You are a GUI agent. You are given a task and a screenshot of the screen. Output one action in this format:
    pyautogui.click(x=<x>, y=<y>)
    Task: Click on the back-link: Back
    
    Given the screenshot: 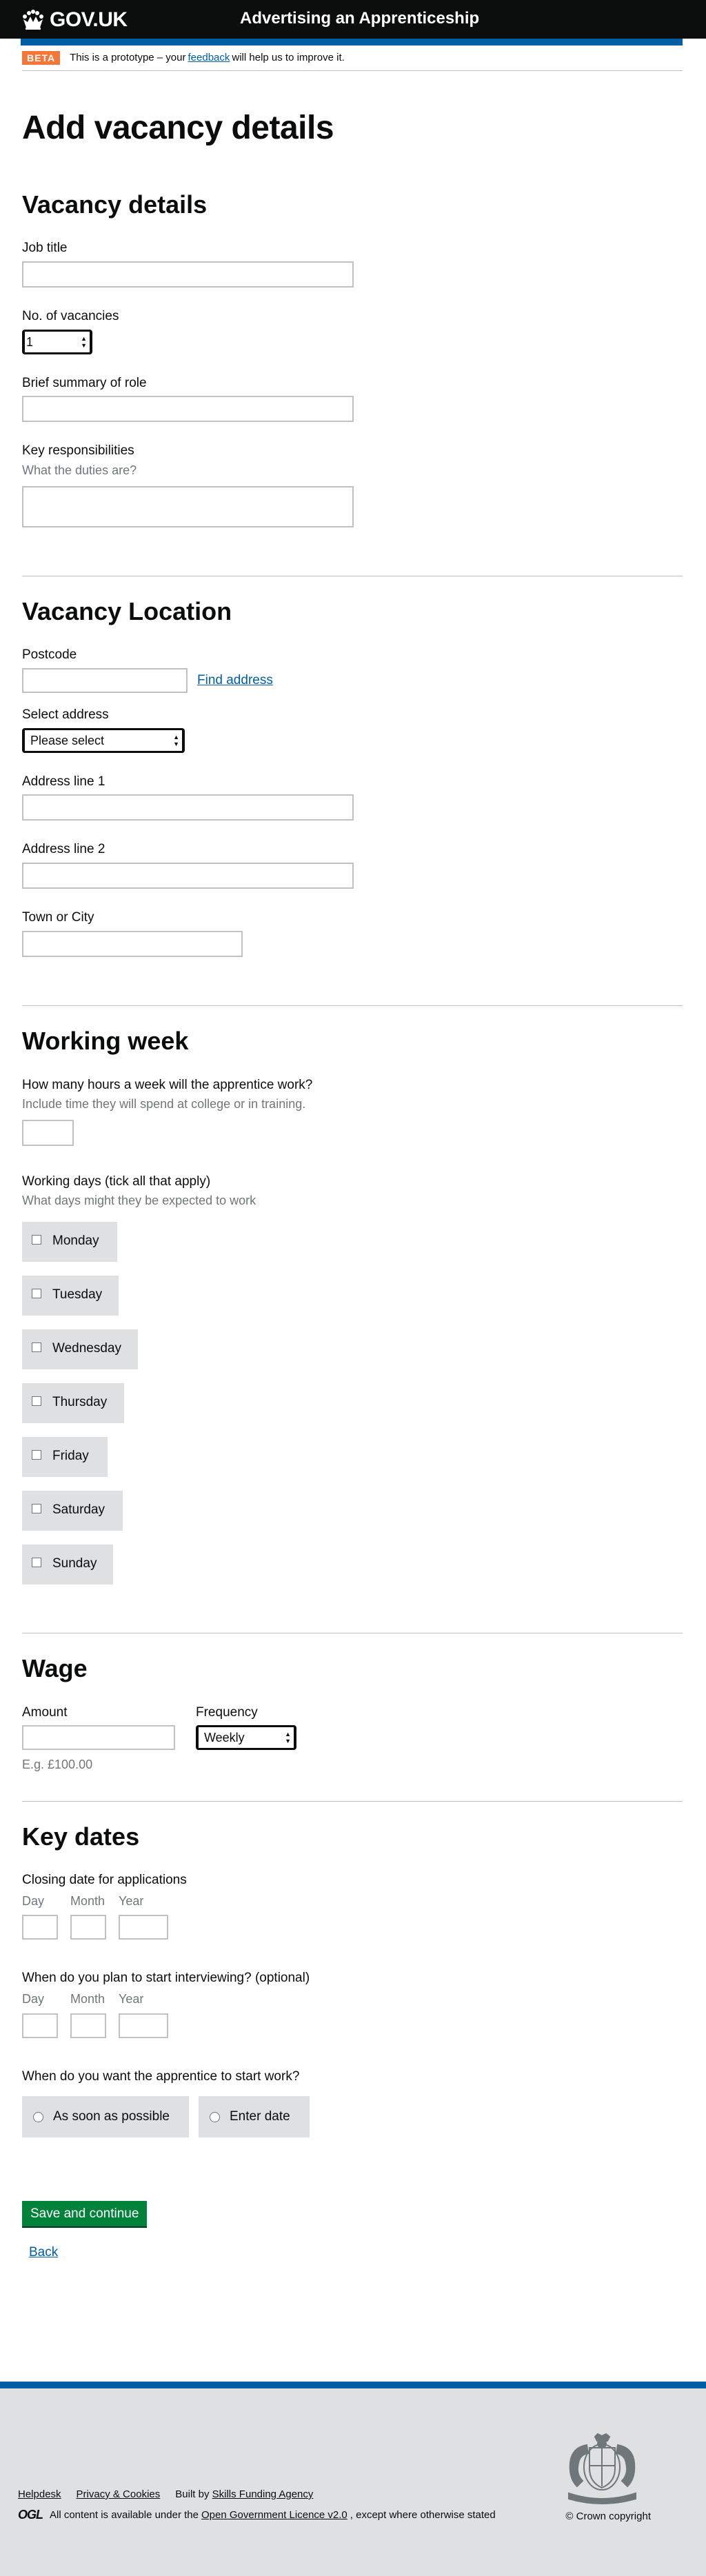 What is the action you would take?
    pyautogui.click(x=356, y=2253)
    